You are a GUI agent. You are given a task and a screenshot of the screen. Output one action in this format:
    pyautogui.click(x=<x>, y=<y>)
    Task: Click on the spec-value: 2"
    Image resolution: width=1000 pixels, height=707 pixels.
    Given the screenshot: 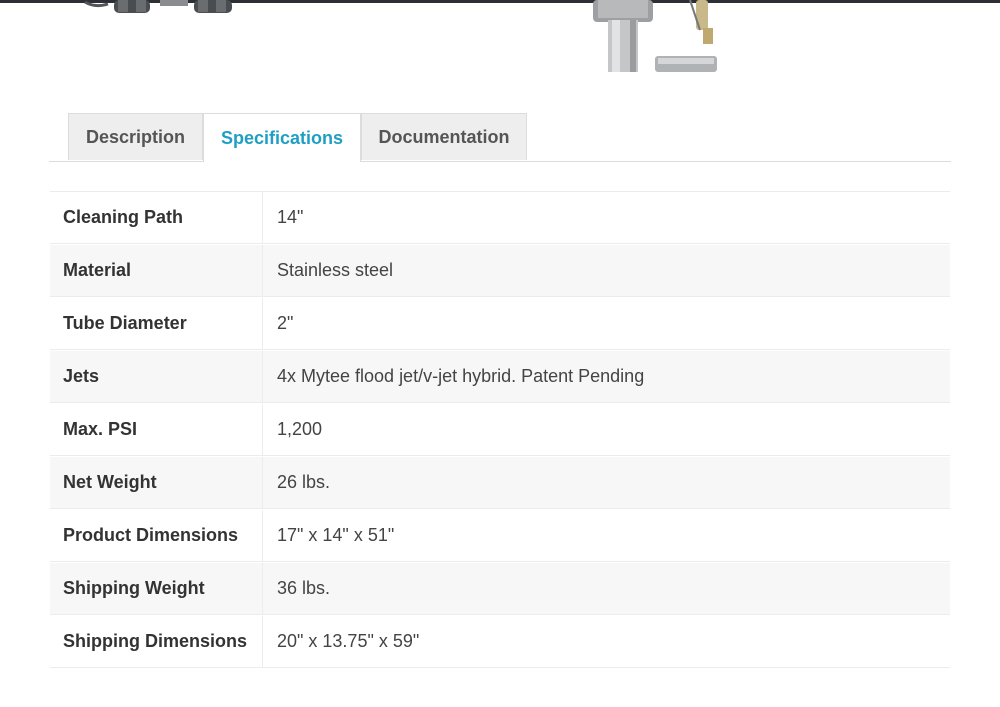 What is the action you would take?
    pyautogui.click(x=285, y=323)
    